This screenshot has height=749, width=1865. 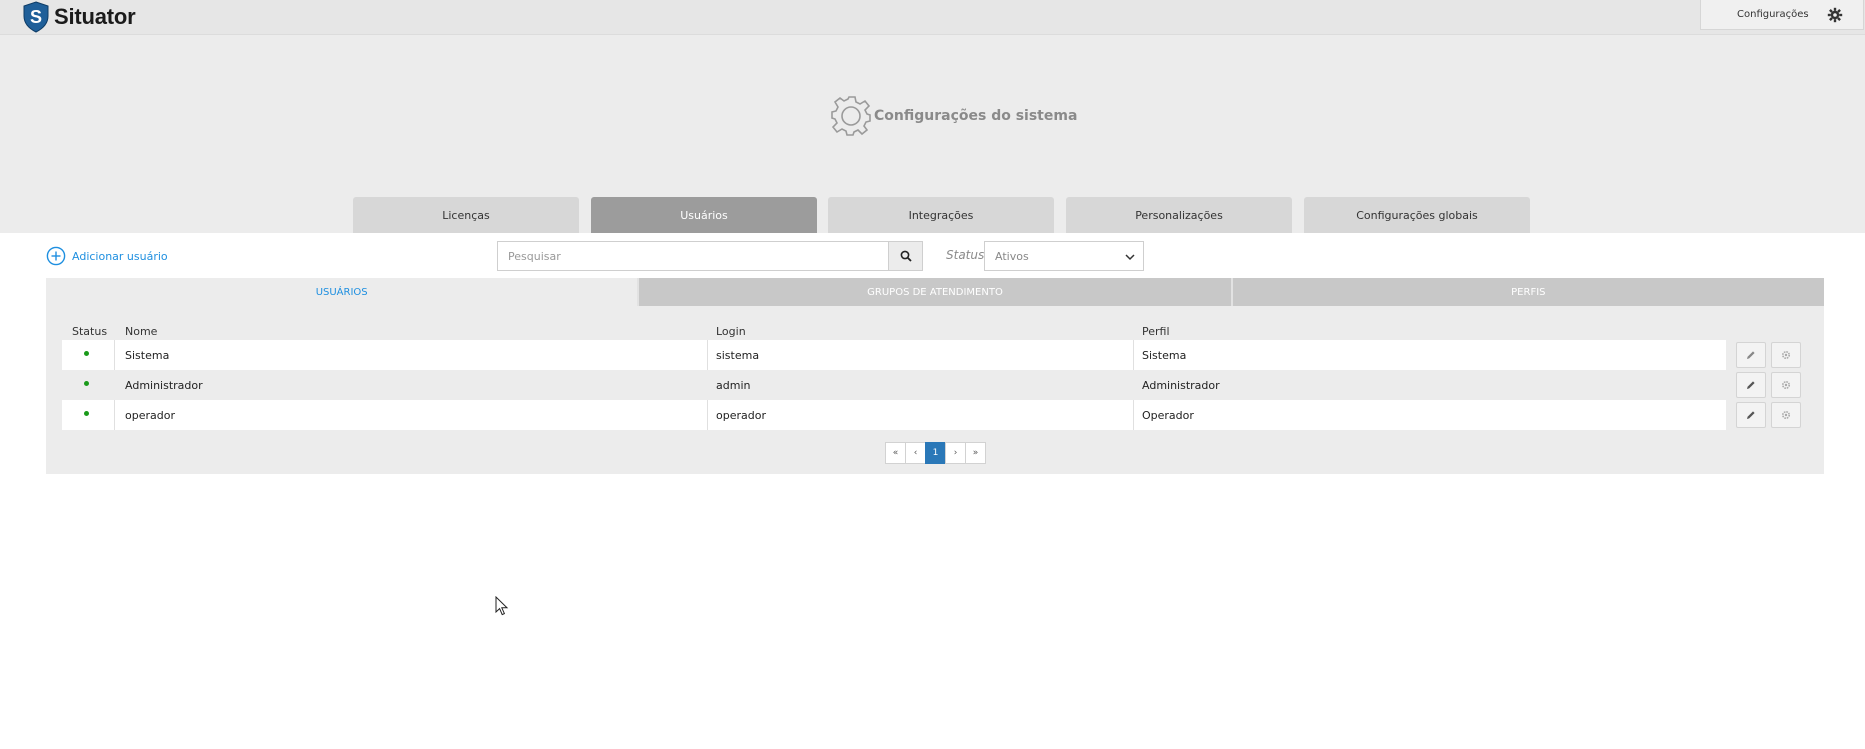 What do you see at coordinates (894, 355) in the screenshot?
I see `table-row: Sistema sistema Sistema` at bounding box center [894, 355].